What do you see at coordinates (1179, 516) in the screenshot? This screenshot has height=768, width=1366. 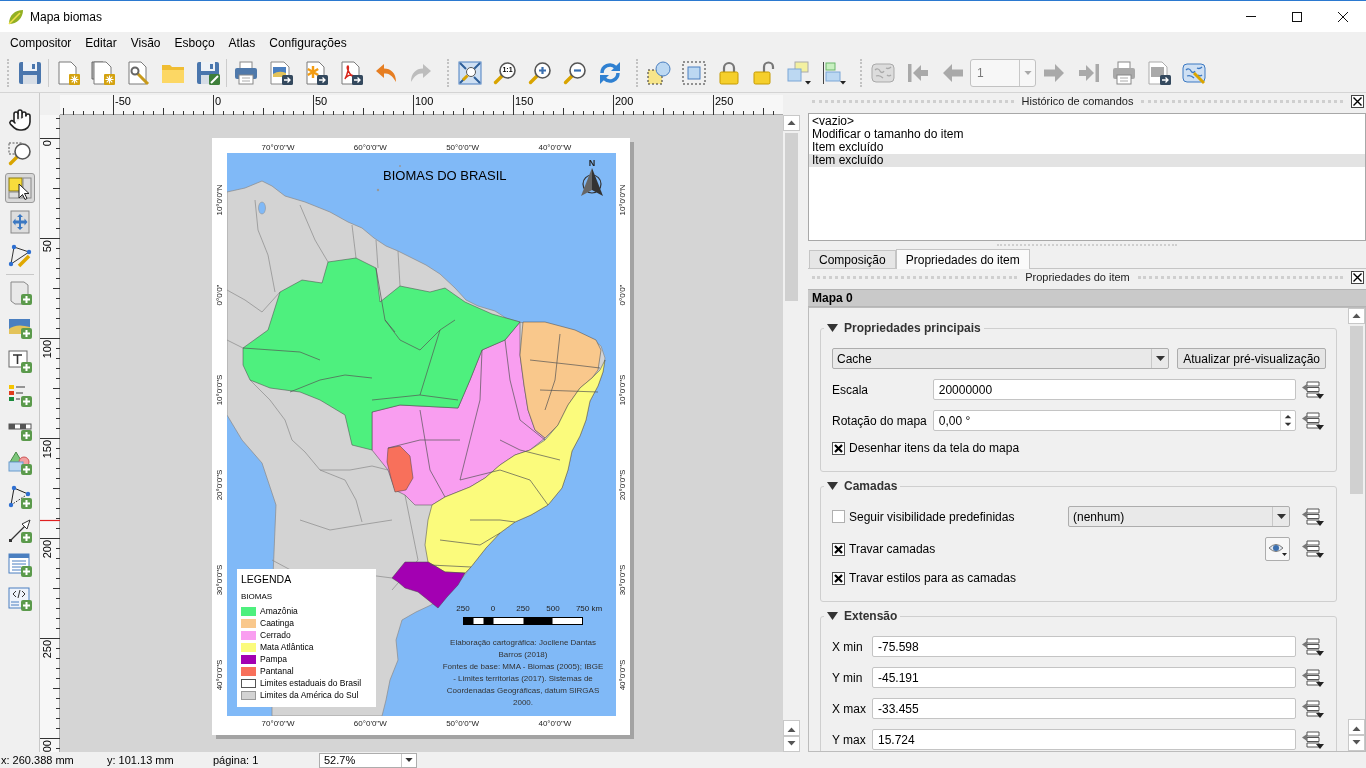 I see `dropdown: (nenhum)` at bounding box center [1179, 516].